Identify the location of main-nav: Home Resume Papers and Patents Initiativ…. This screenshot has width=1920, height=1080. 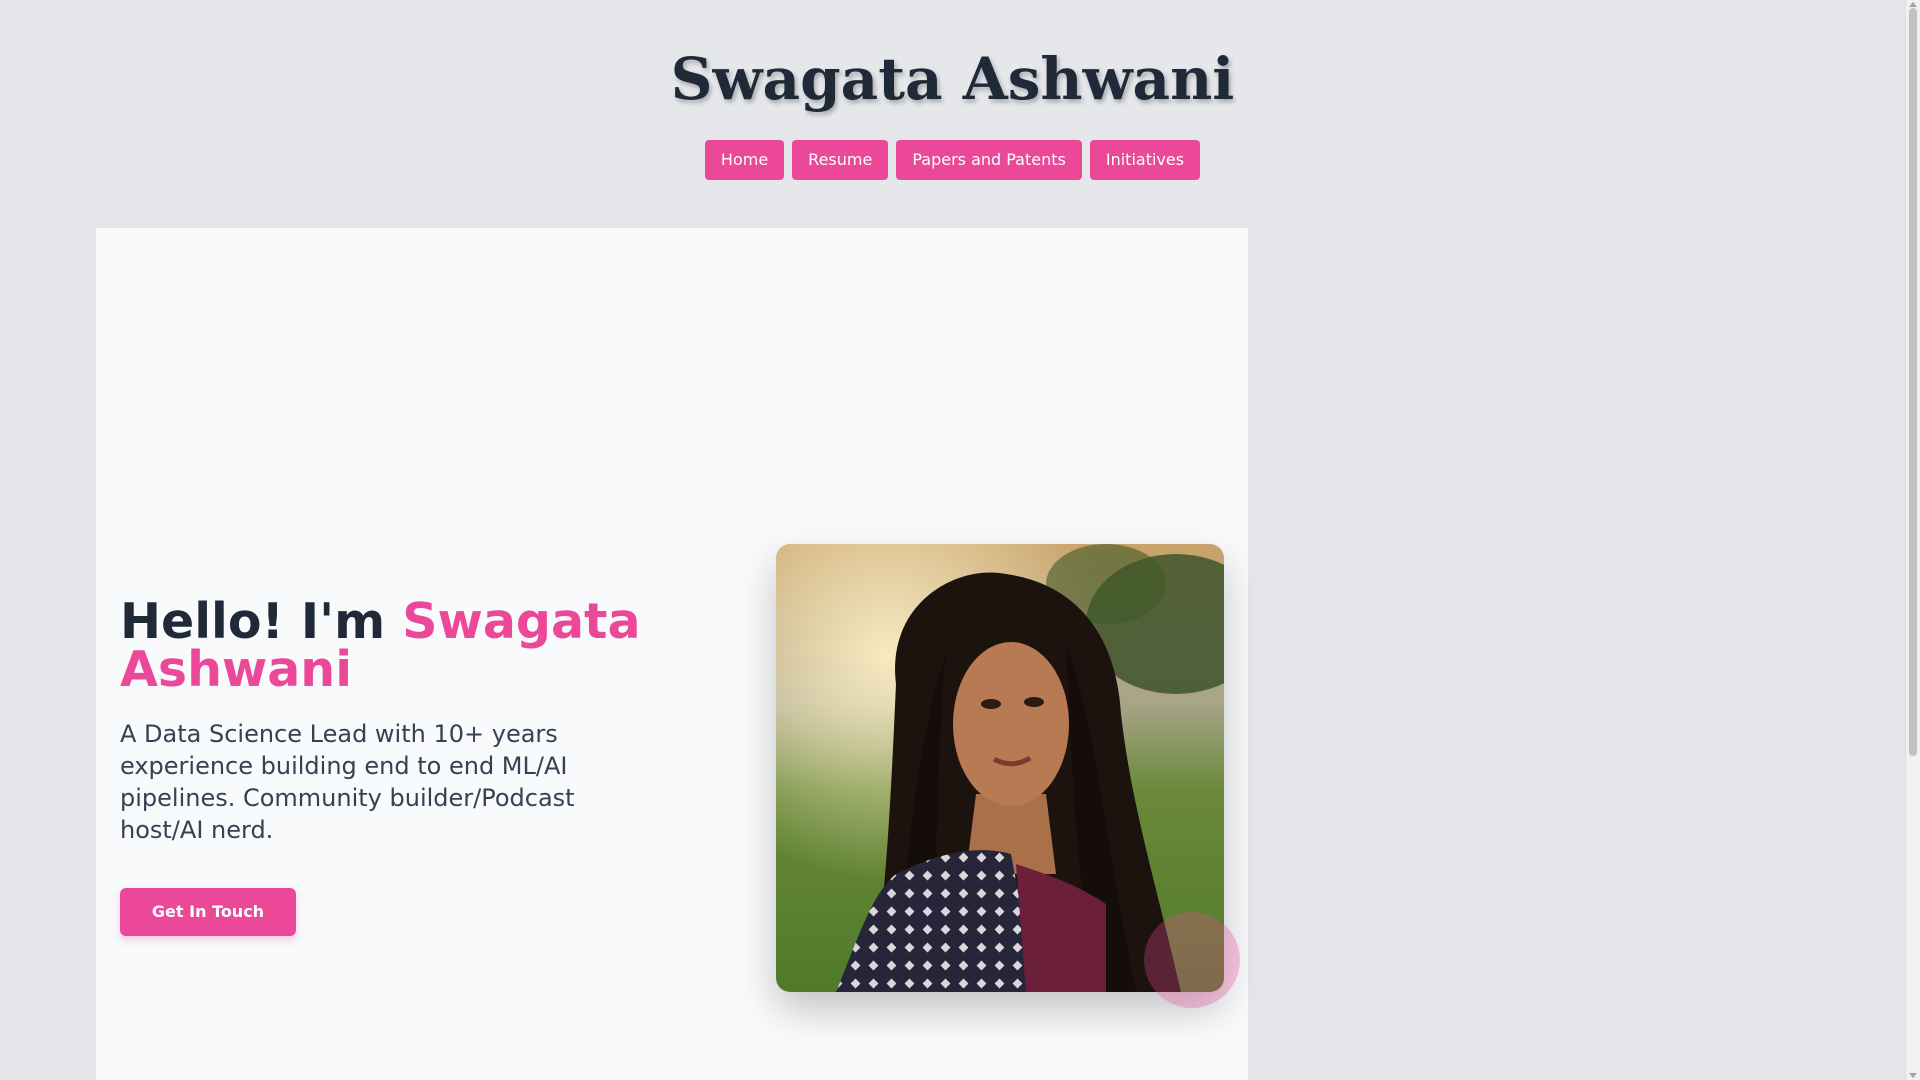
(952, 160).